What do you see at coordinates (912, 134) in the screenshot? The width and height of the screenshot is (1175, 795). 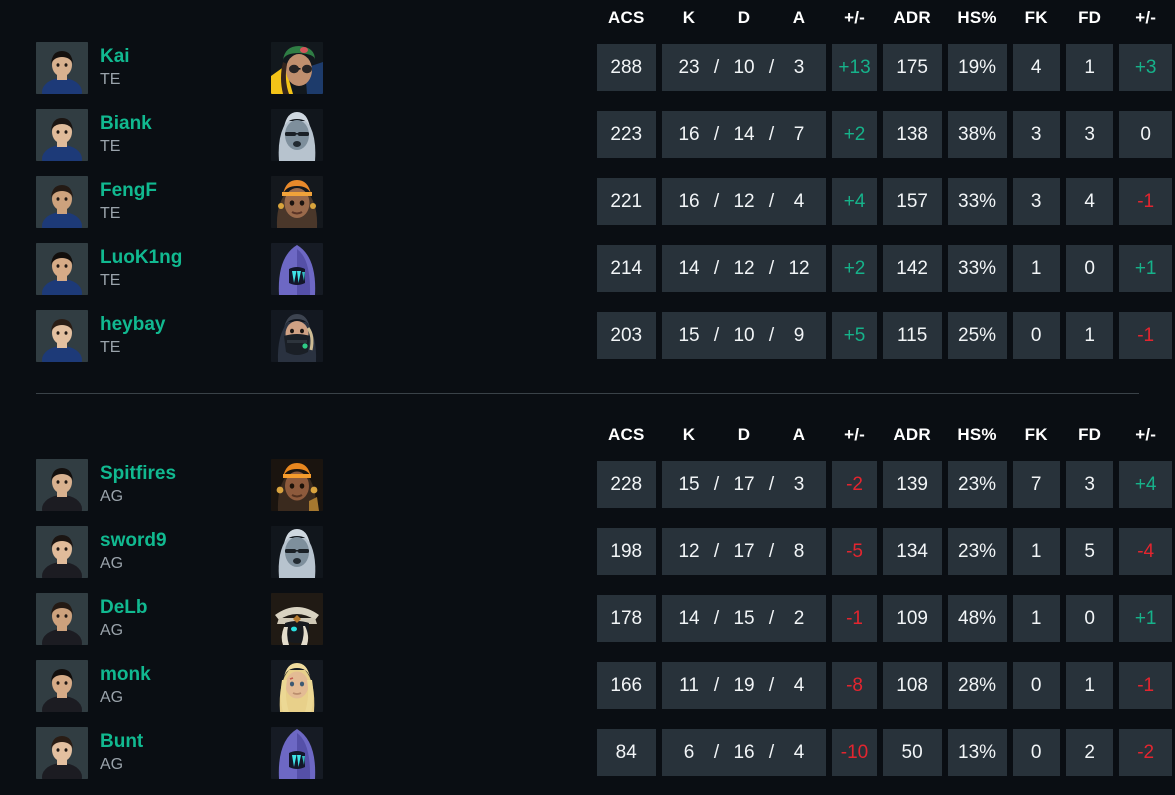 I see `adr-cell: 138` at bounding box center [912, 134].